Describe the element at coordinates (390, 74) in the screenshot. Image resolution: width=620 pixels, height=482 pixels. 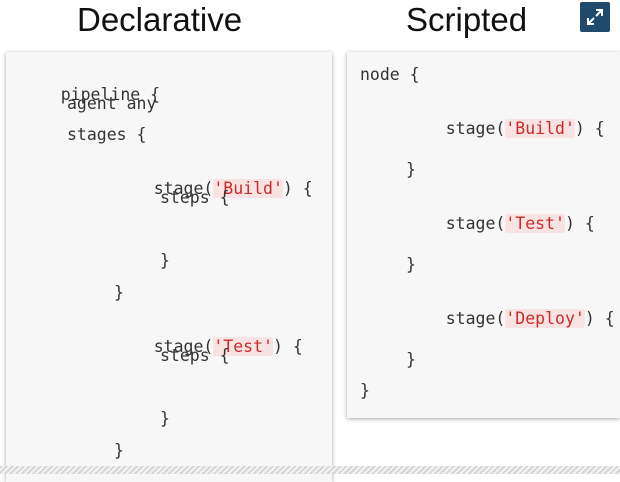
I see `code-line-node: node {` at that location.